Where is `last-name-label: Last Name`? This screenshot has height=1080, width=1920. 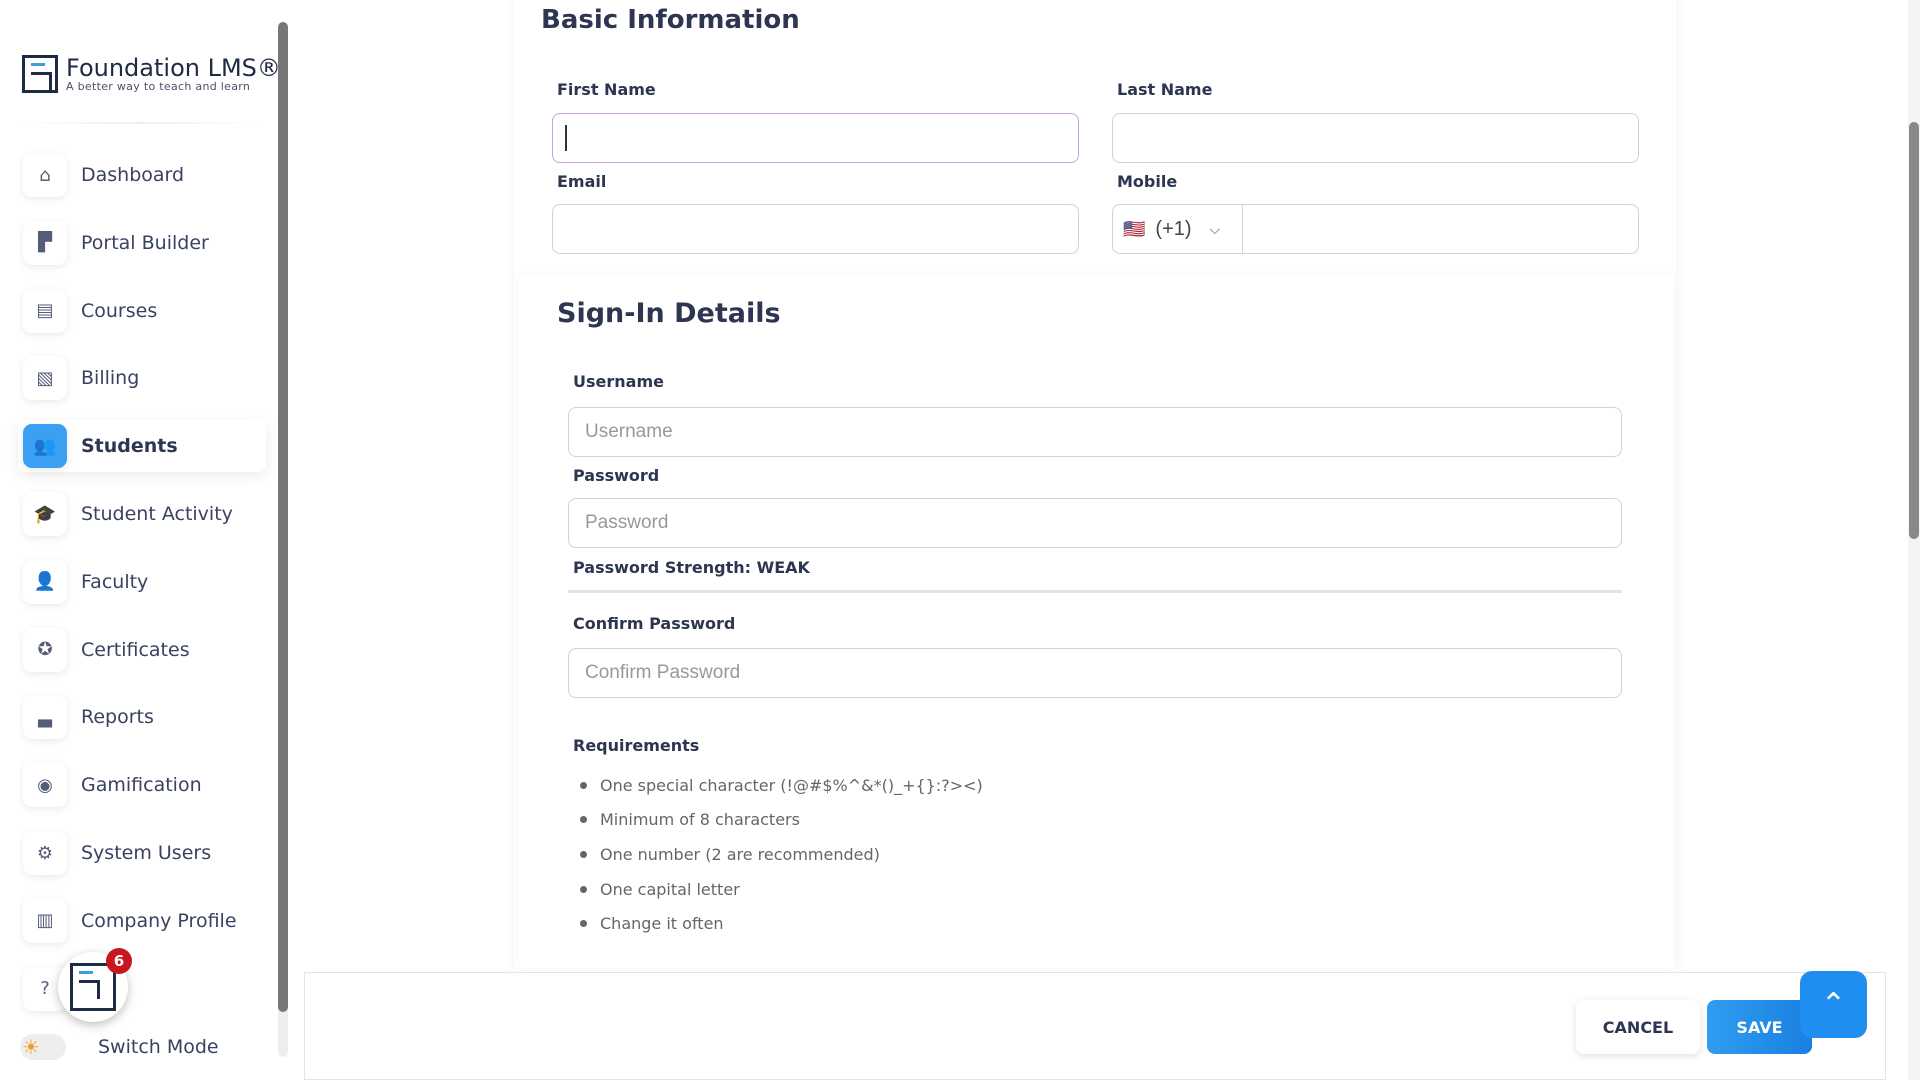
last-name-label: Last Name is located at coordinates (1165, 89).